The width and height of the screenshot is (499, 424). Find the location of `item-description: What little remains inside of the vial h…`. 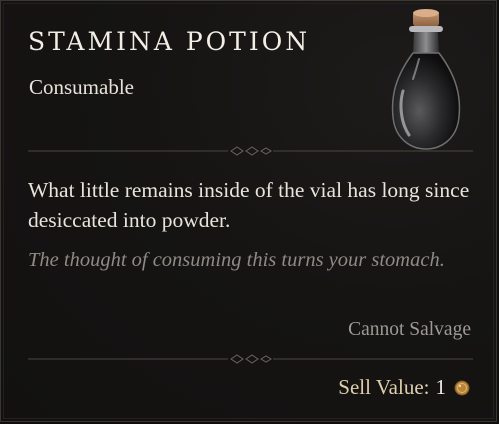

item-description: What little remains inside of the vial h… is located at coordinates (249, 205).